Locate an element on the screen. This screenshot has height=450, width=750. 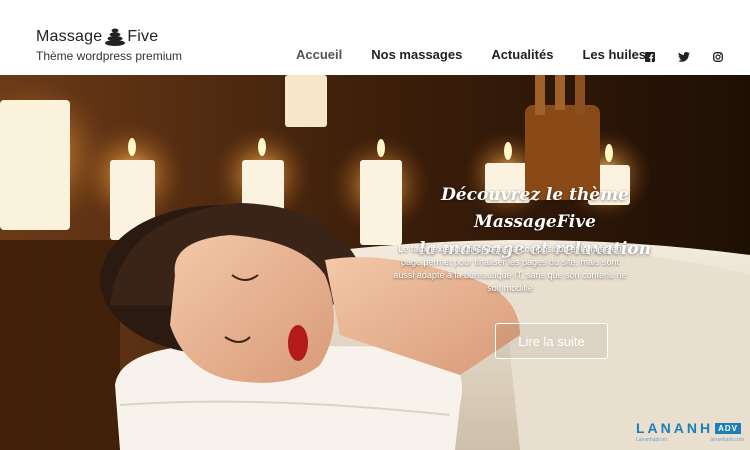
twitter-icon is located at coordinates (684, 57).